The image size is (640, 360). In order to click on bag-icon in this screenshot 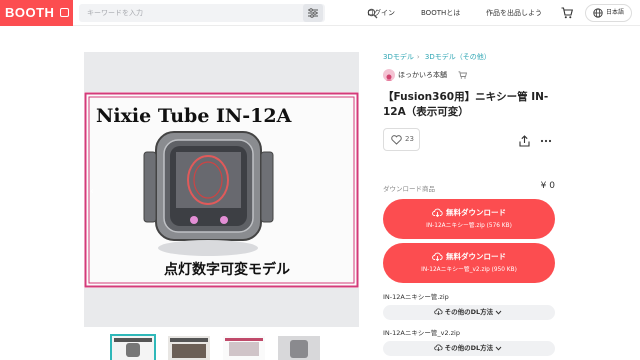, I will do `click(64, 12)`.